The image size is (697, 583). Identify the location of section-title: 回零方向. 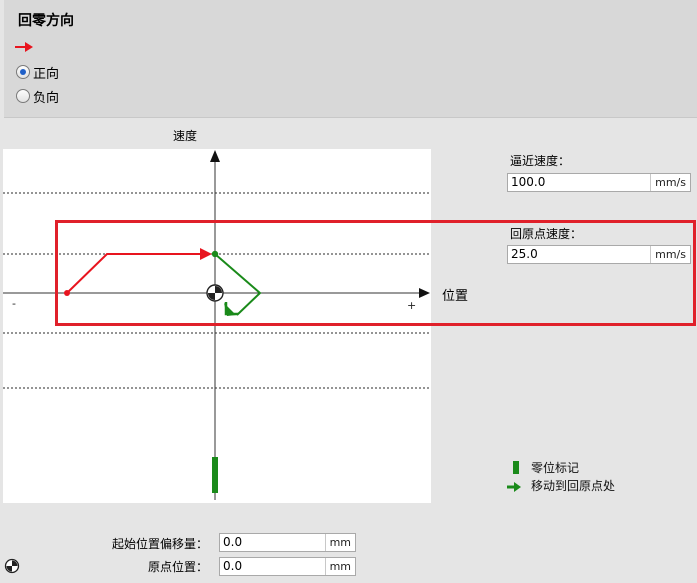
(46, 21).